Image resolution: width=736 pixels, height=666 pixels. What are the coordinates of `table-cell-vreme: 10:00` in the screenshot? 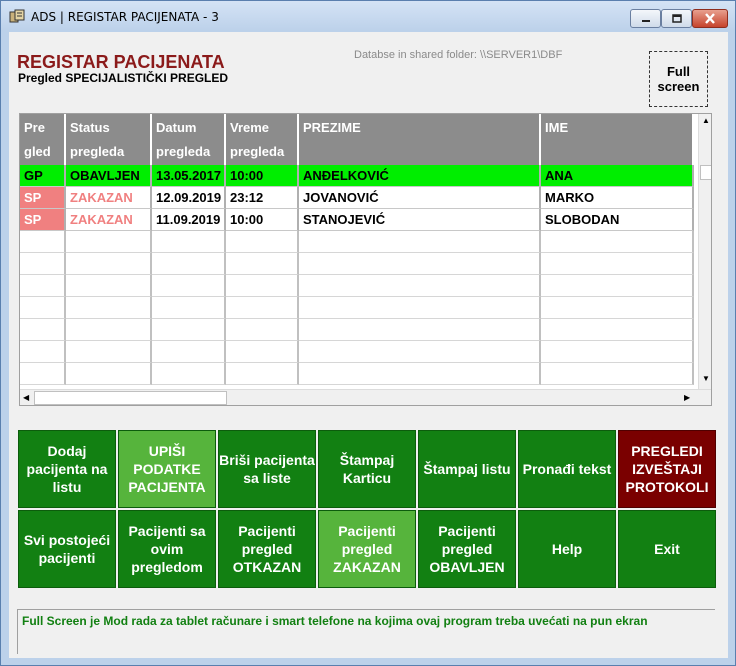 It's located at (262, 220).